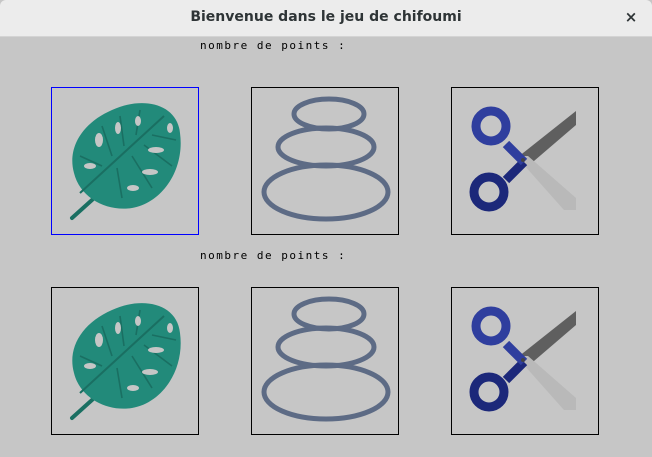  What do you see at coordinates (273, 255) in the screenshot?
I see `player2-score-label: nombre de points :` at bounding box center [273, 255].